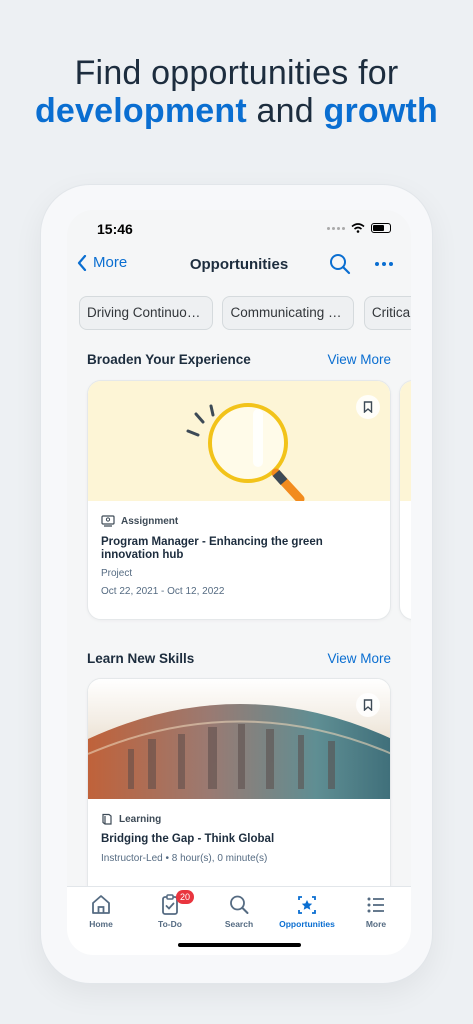 This screenshot has height=1024, width=473. What do you see at coordinates (107, 819) in the screenshot?
I see `book-icon` at bounding box center [107, 819].